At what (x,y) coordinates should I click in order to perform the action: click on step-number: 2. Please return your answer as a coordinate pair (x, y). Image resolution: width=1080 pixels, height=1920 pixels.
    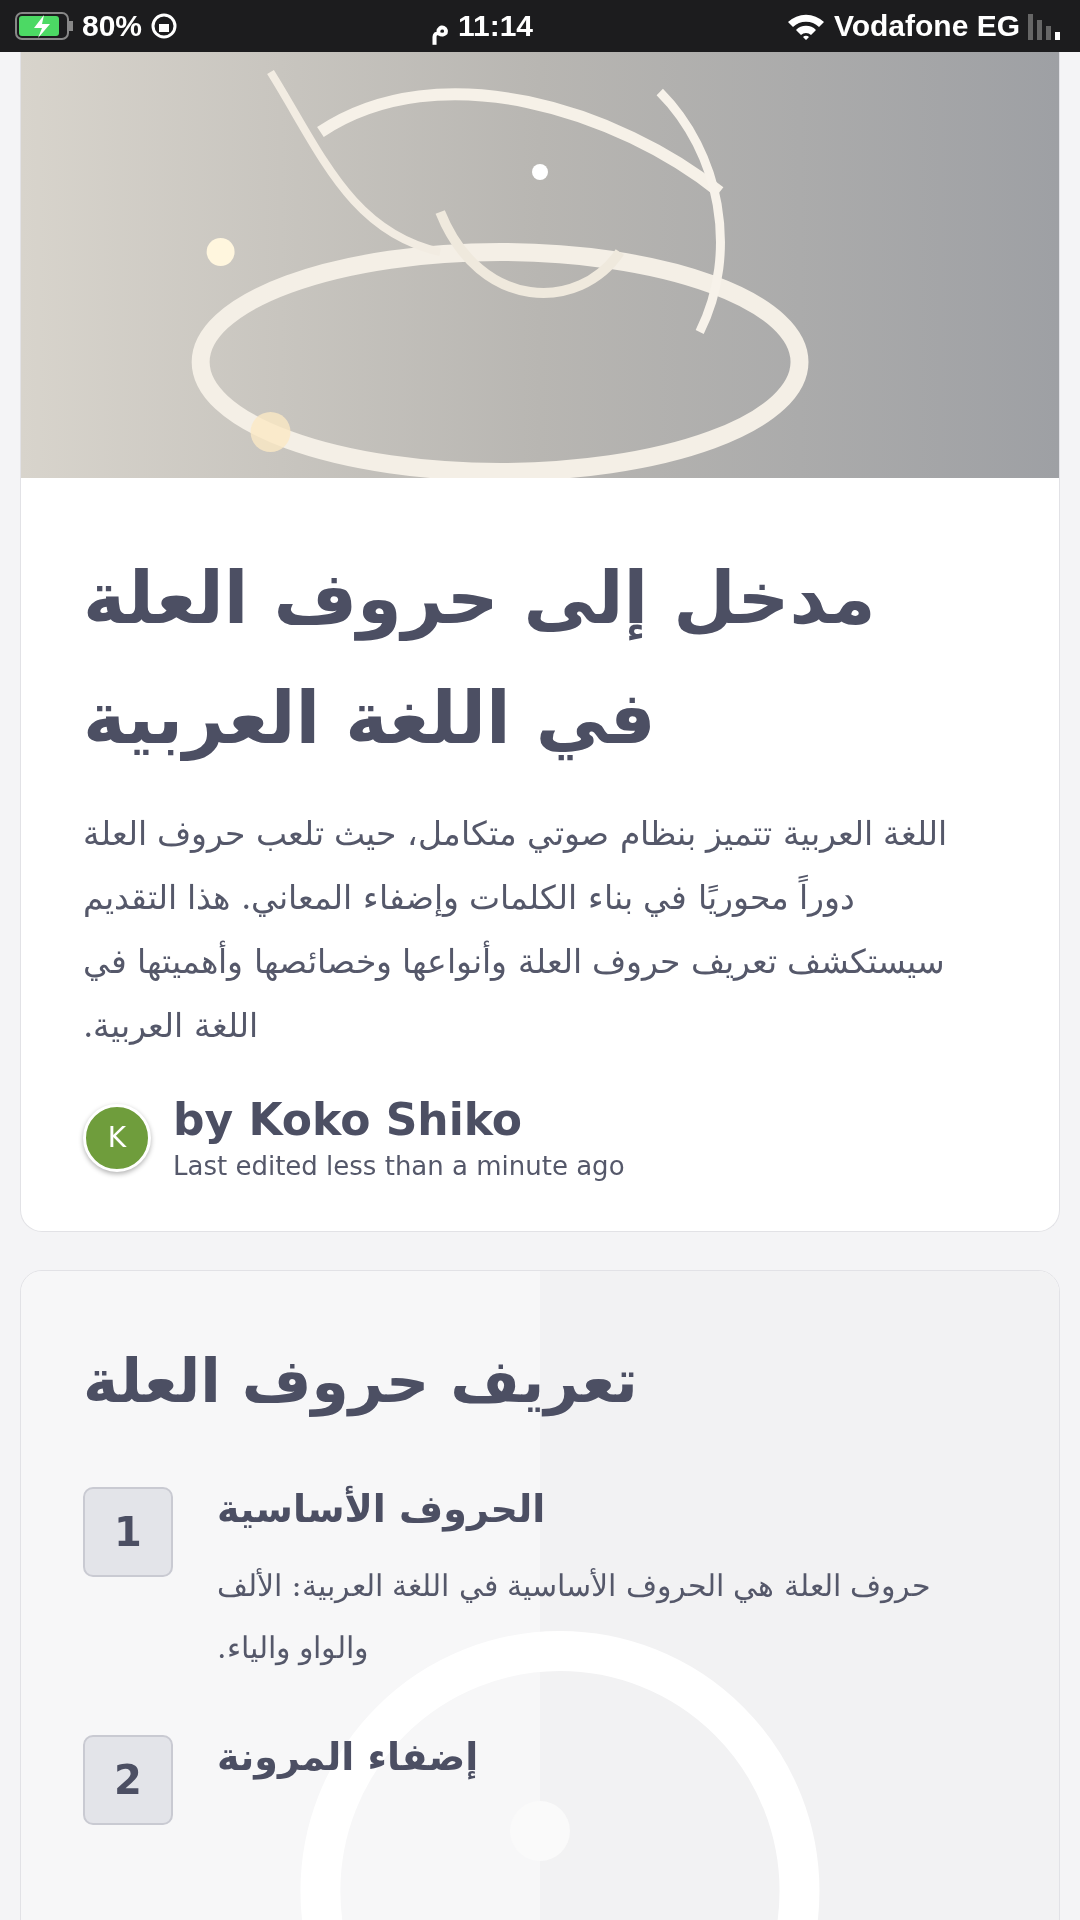
    Looking at the image, I should click on (128, 1780).